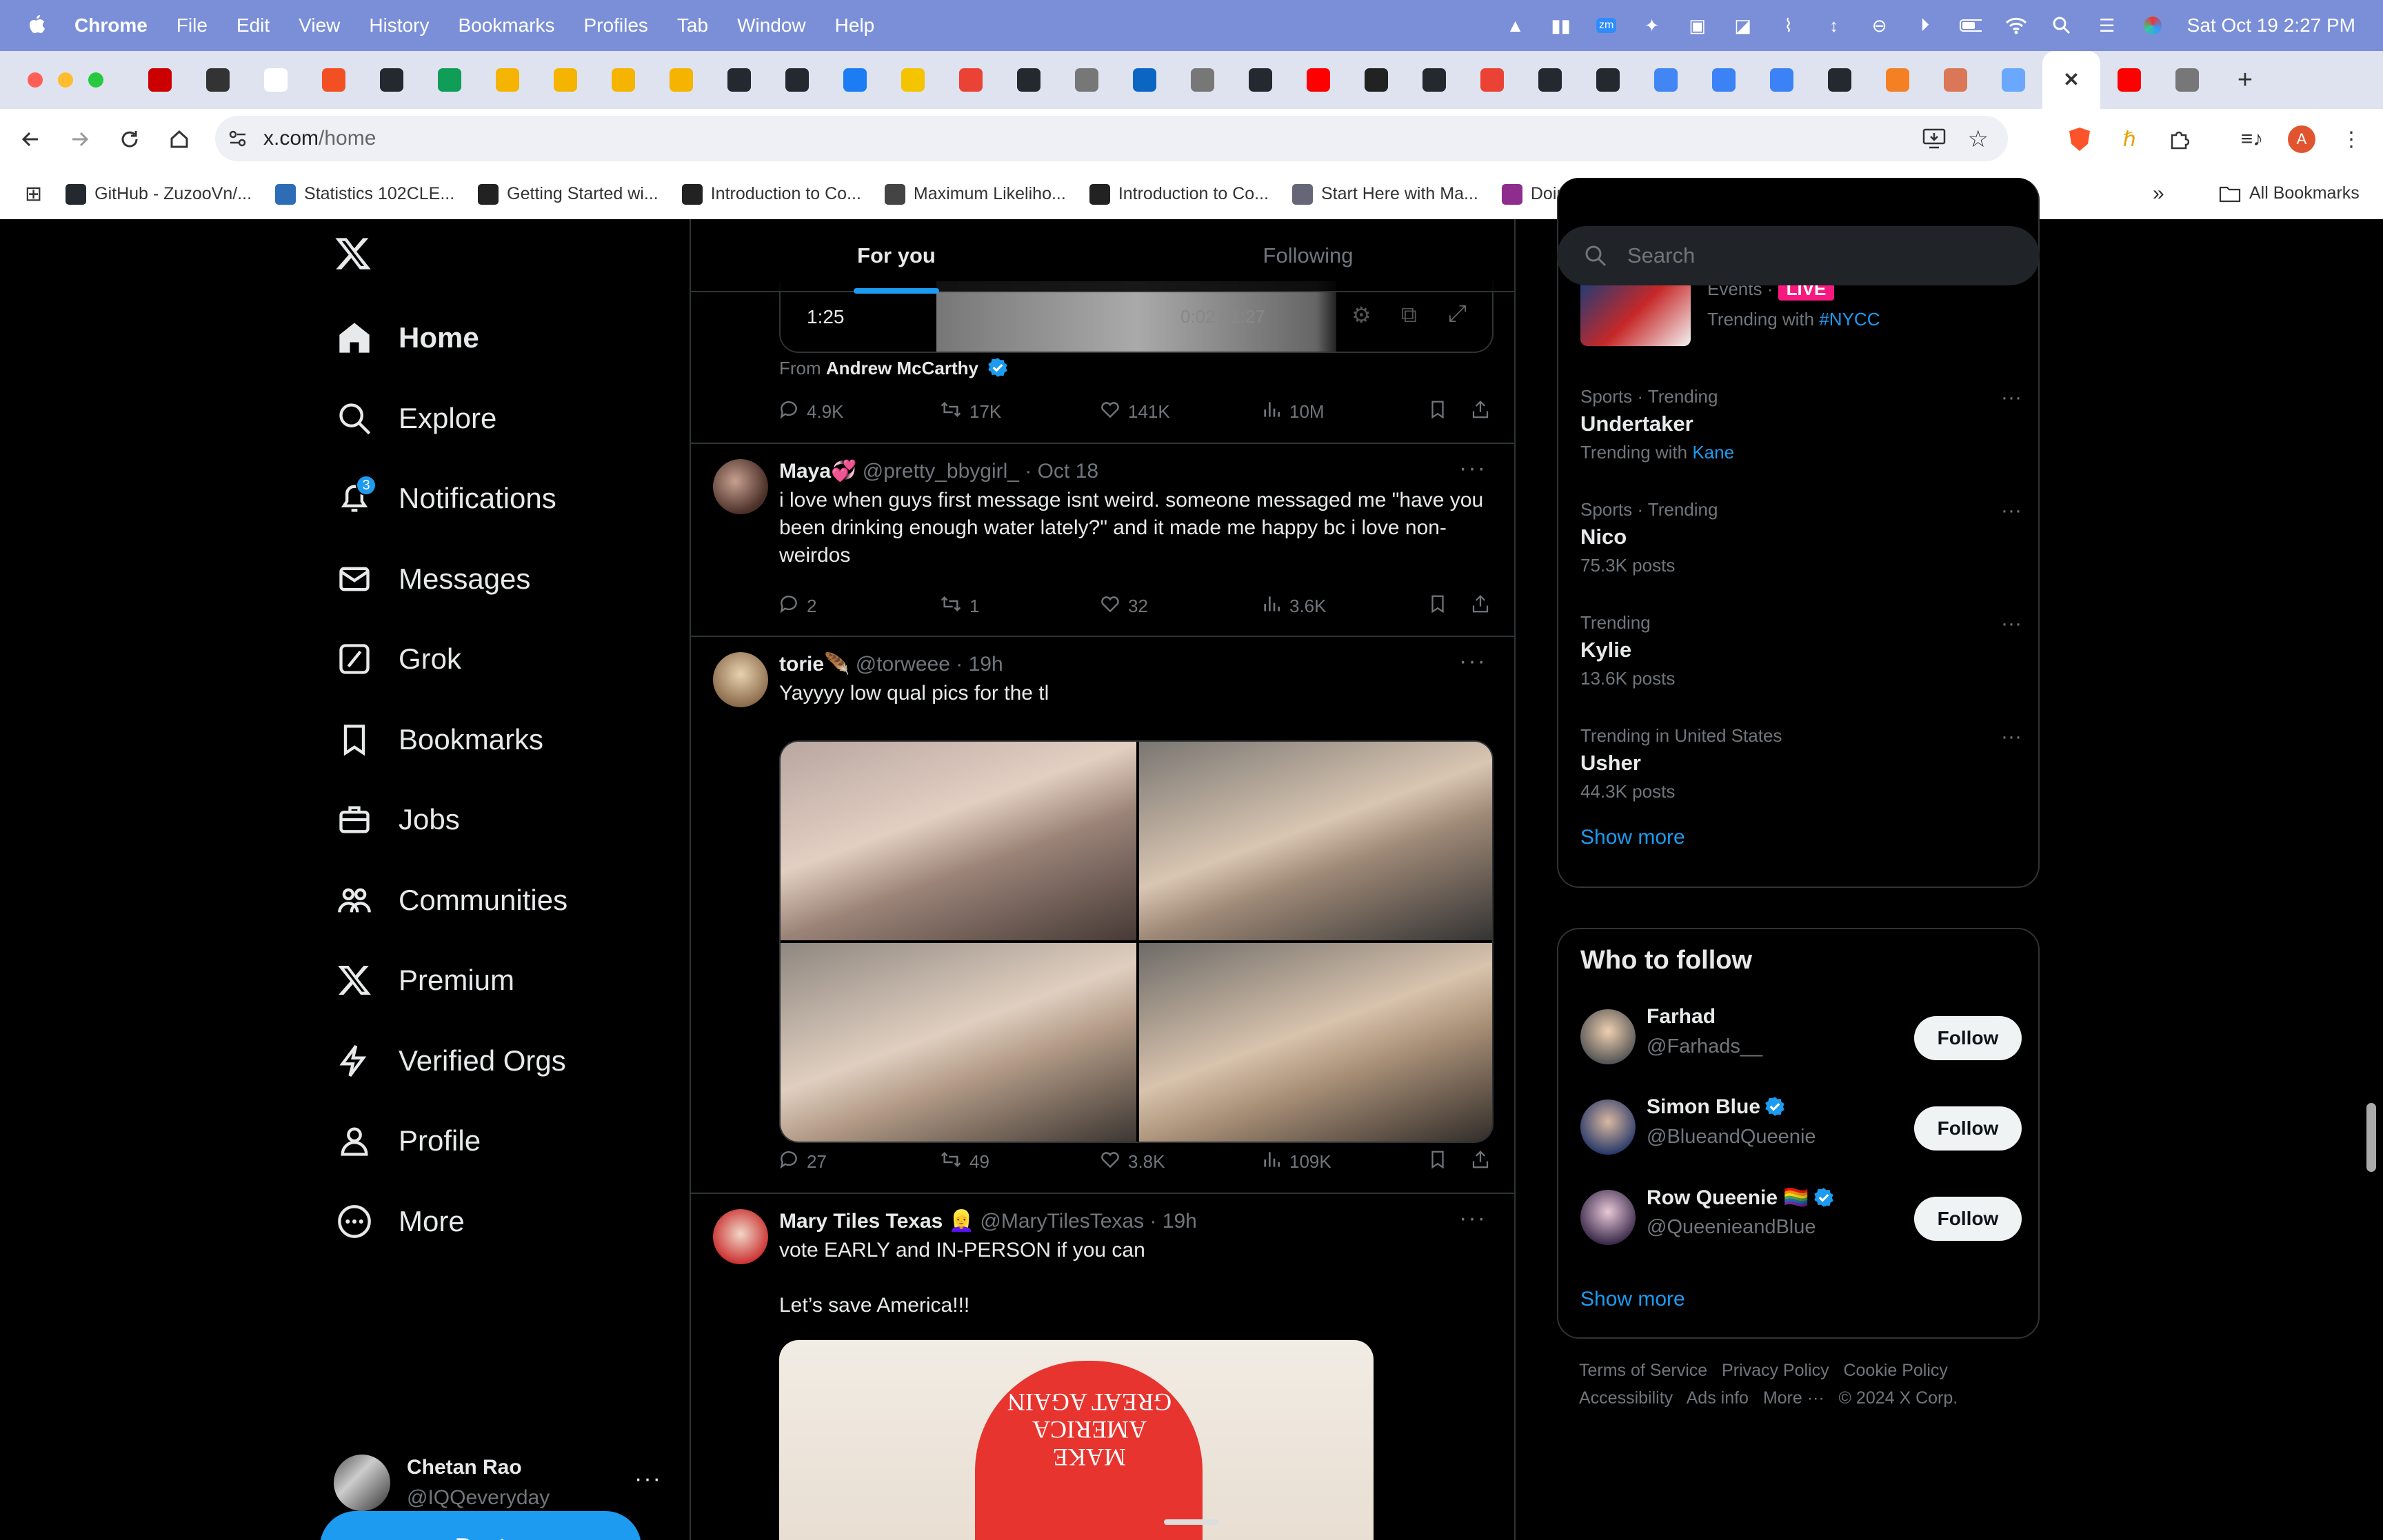  I want to click on menu-help: Help, so click(855, 26).